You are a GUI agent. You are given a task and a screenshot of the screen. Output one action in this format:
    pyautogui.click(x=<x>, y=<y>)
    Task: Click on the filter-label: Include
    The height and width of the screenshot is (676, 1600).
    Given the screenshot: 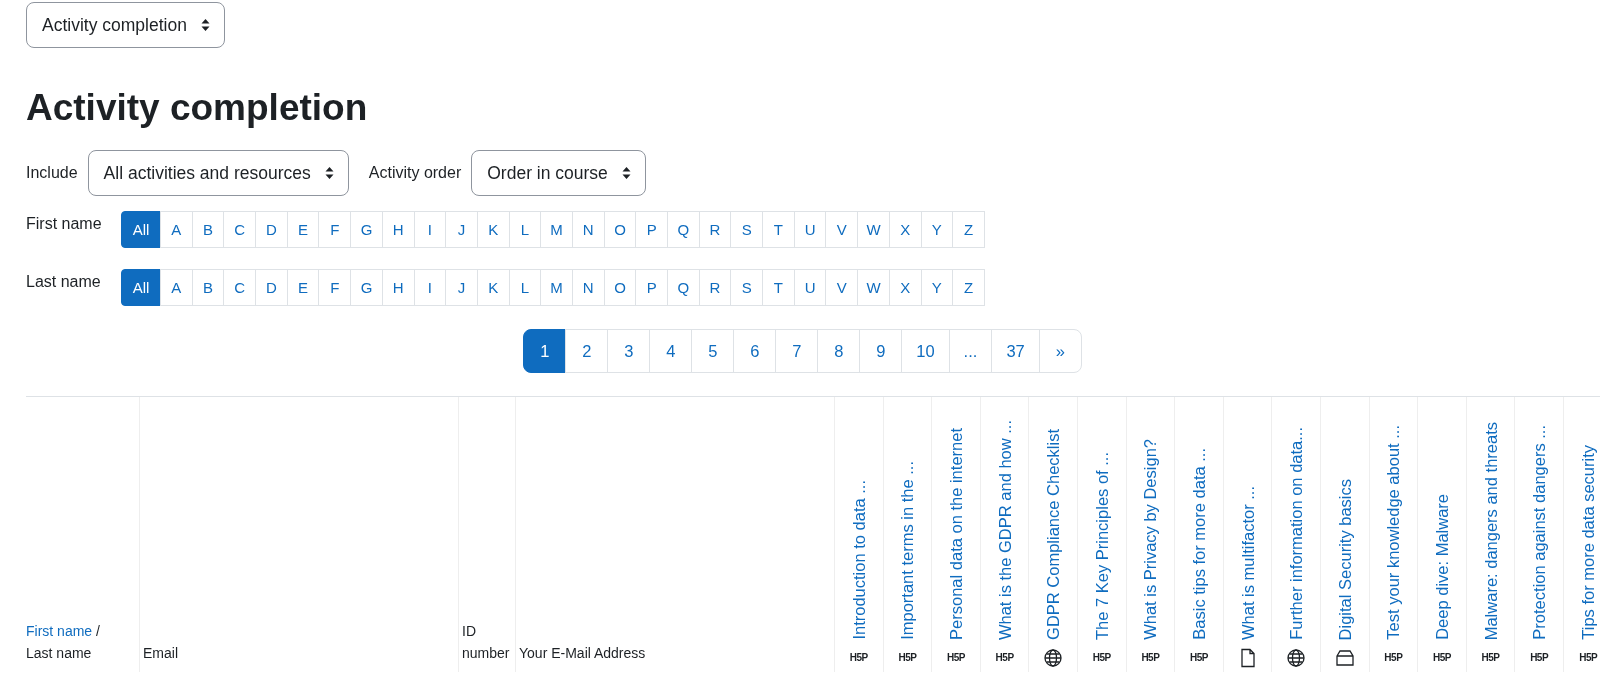 What is the action you would take?
    pyautogui.click(x=52, y=173)
    